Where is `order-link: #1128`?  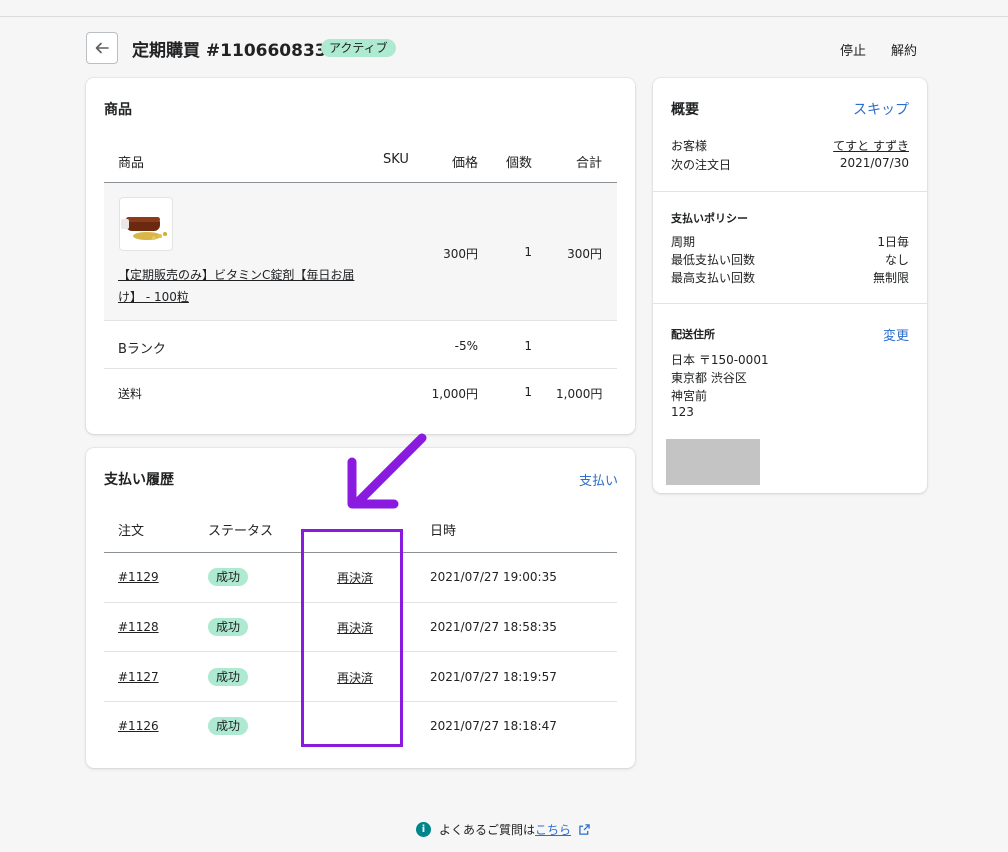
order-link: #1128 is located at coordinates (138, 627).